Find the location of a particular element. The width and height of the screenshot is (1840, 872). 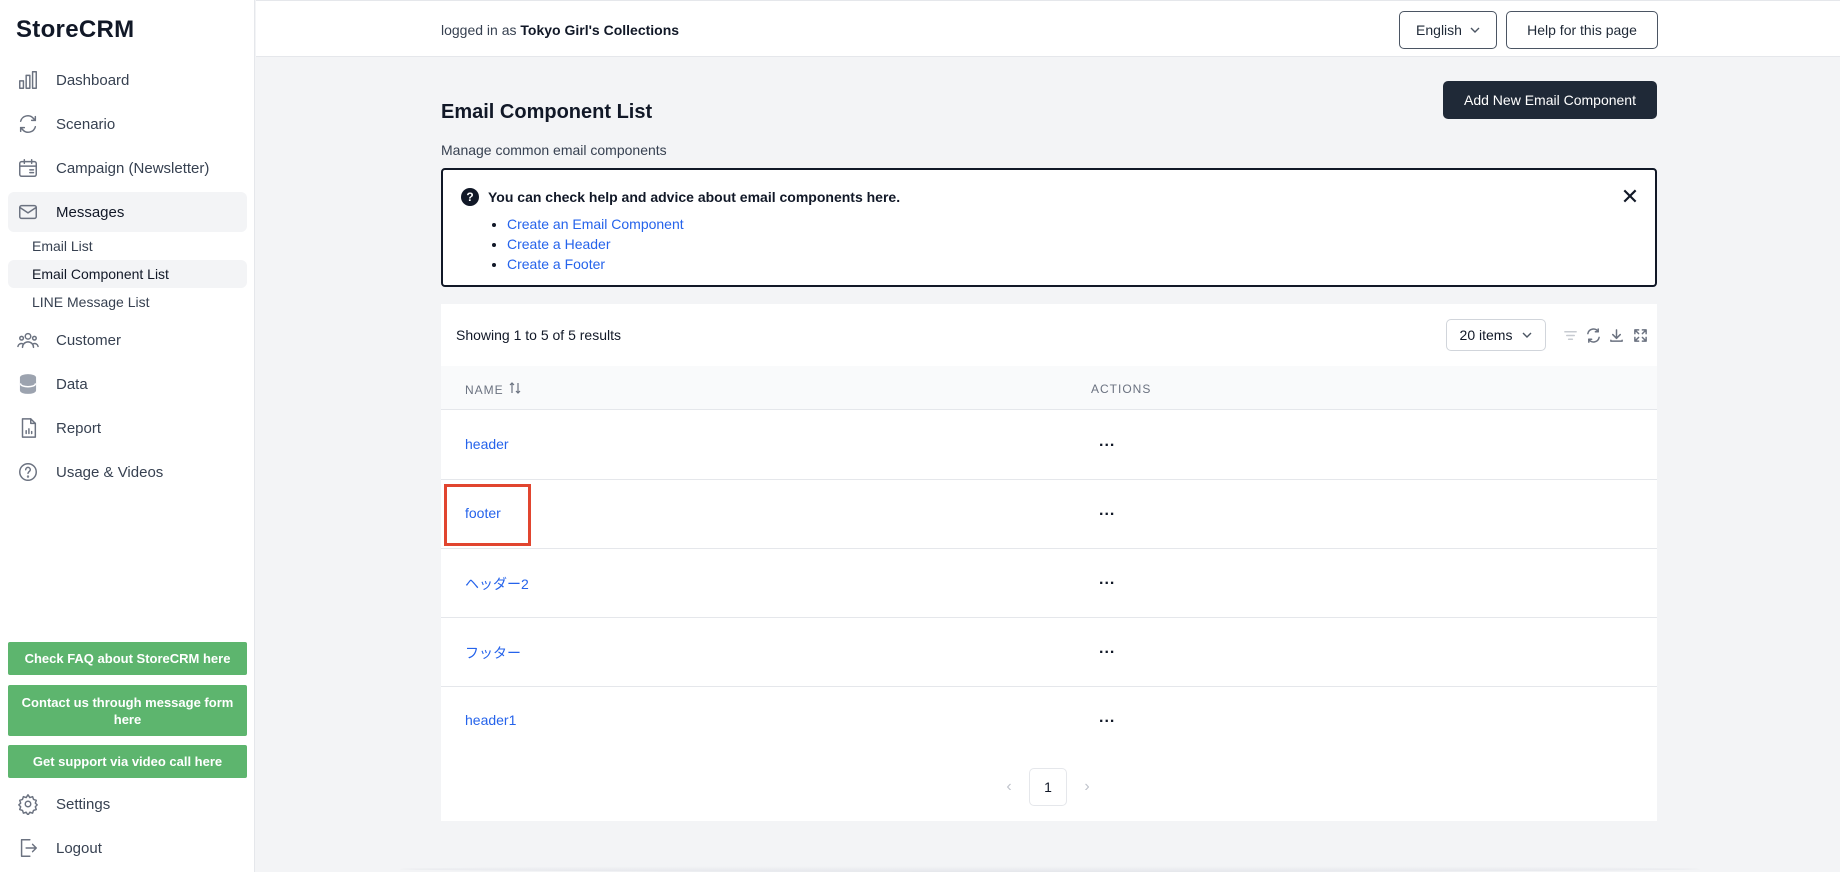

table-header: NAME ACTIONS is located at coordinates (1049, 388).